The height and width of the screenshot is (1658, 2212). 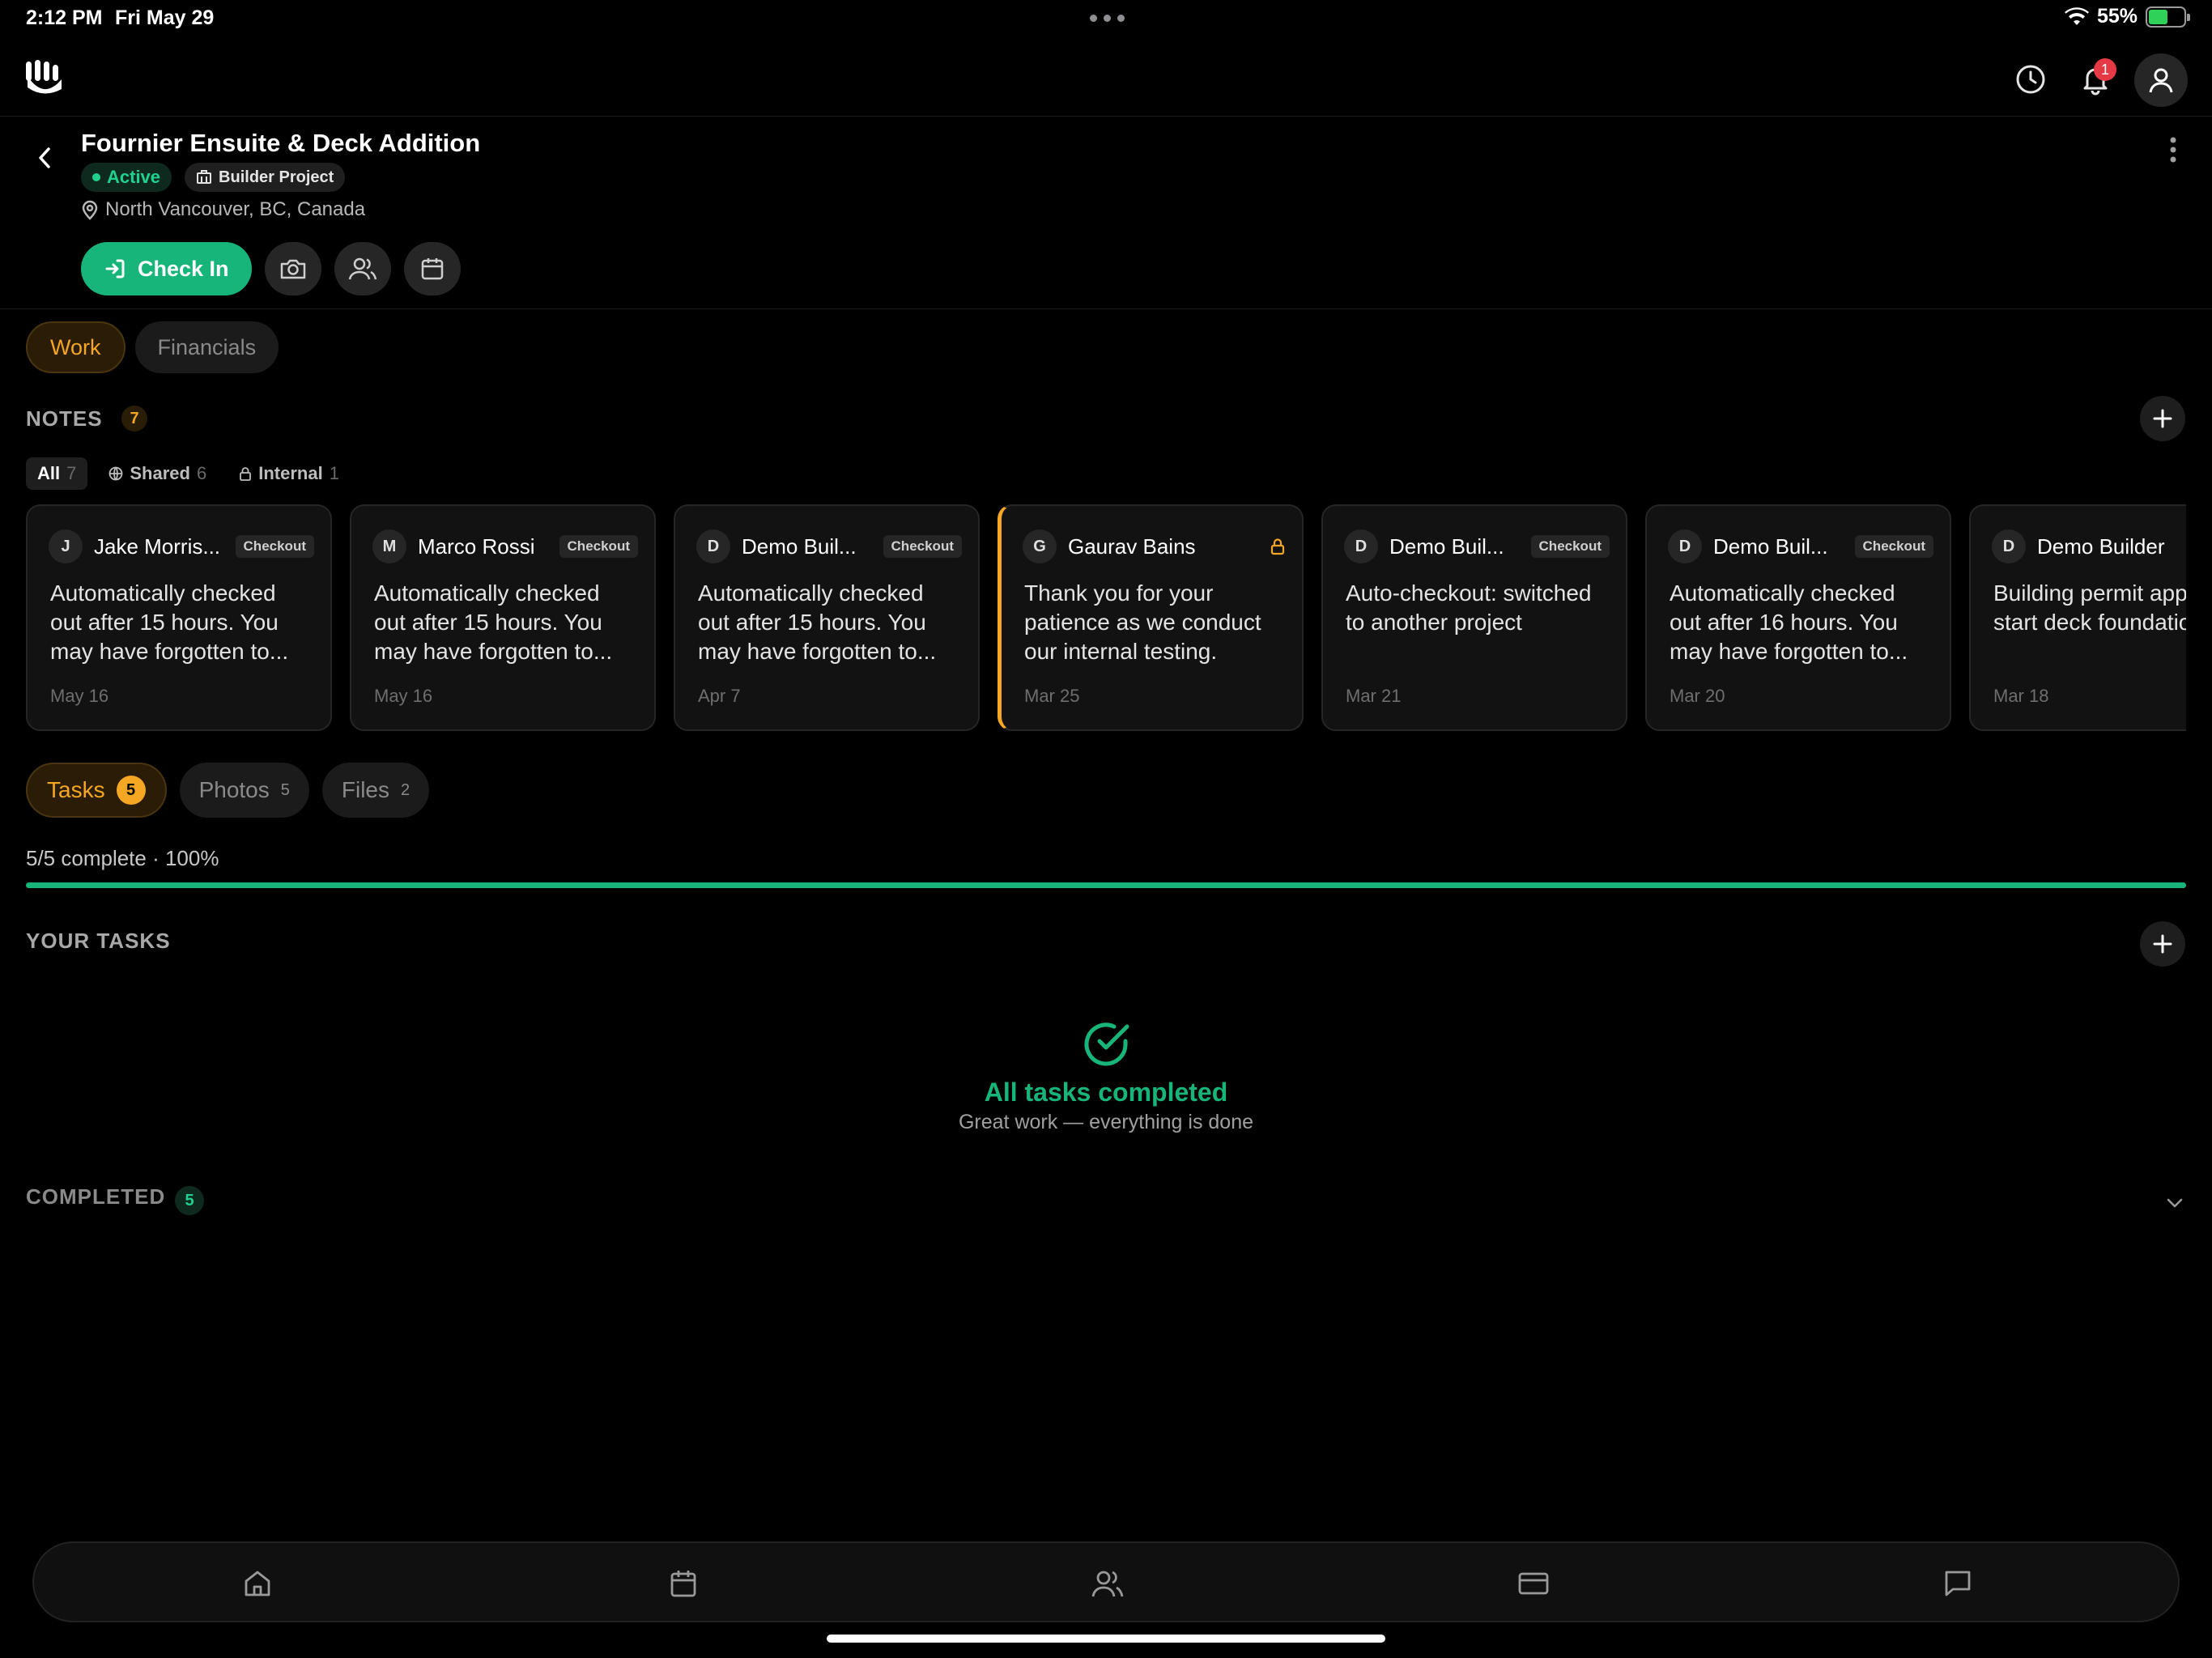 I want to click on tab-work: Work, so click(x=75, y=347).